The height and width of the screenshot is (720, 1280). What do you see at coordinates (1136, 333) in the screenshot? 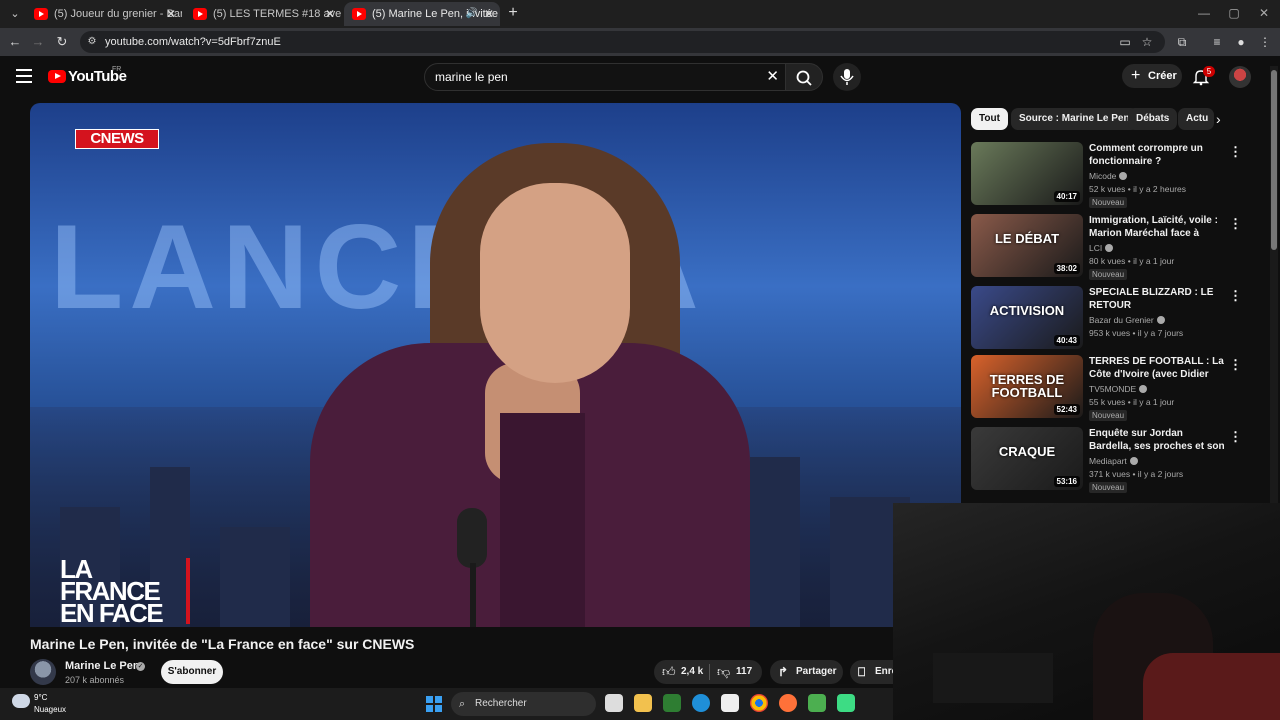
I see `video-meta: 953 k vues • il y a 7 jours` at bounding box center [1136, 333].